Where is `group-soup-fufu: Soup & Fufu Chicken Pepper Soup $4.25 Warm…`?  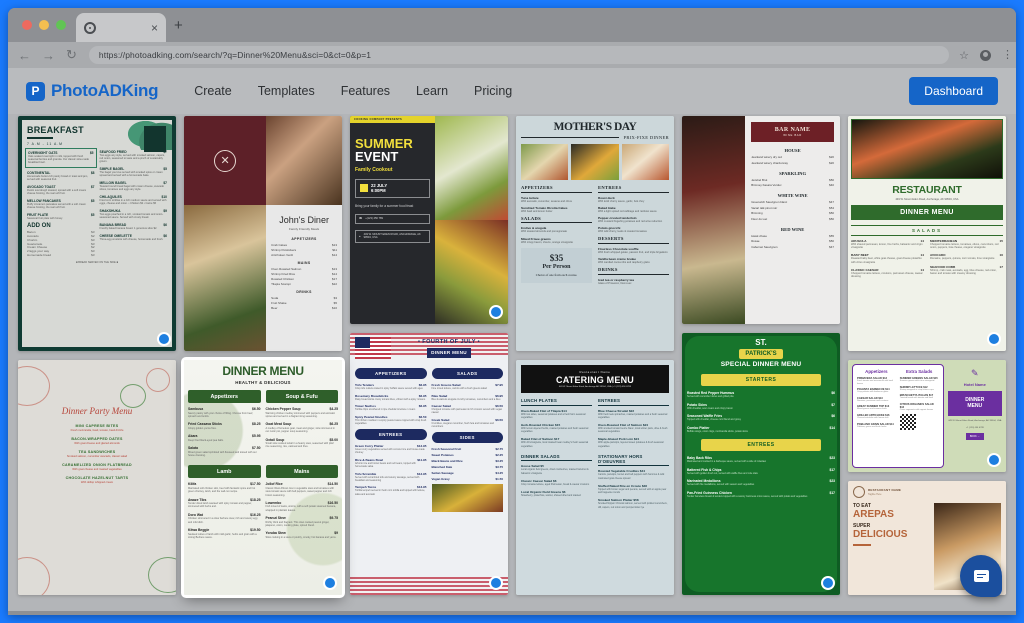
group-soup-fufu: Soup & Fufu Chicken Pepper Soup $4.25 Warm… is located at coordinates (302, 425).